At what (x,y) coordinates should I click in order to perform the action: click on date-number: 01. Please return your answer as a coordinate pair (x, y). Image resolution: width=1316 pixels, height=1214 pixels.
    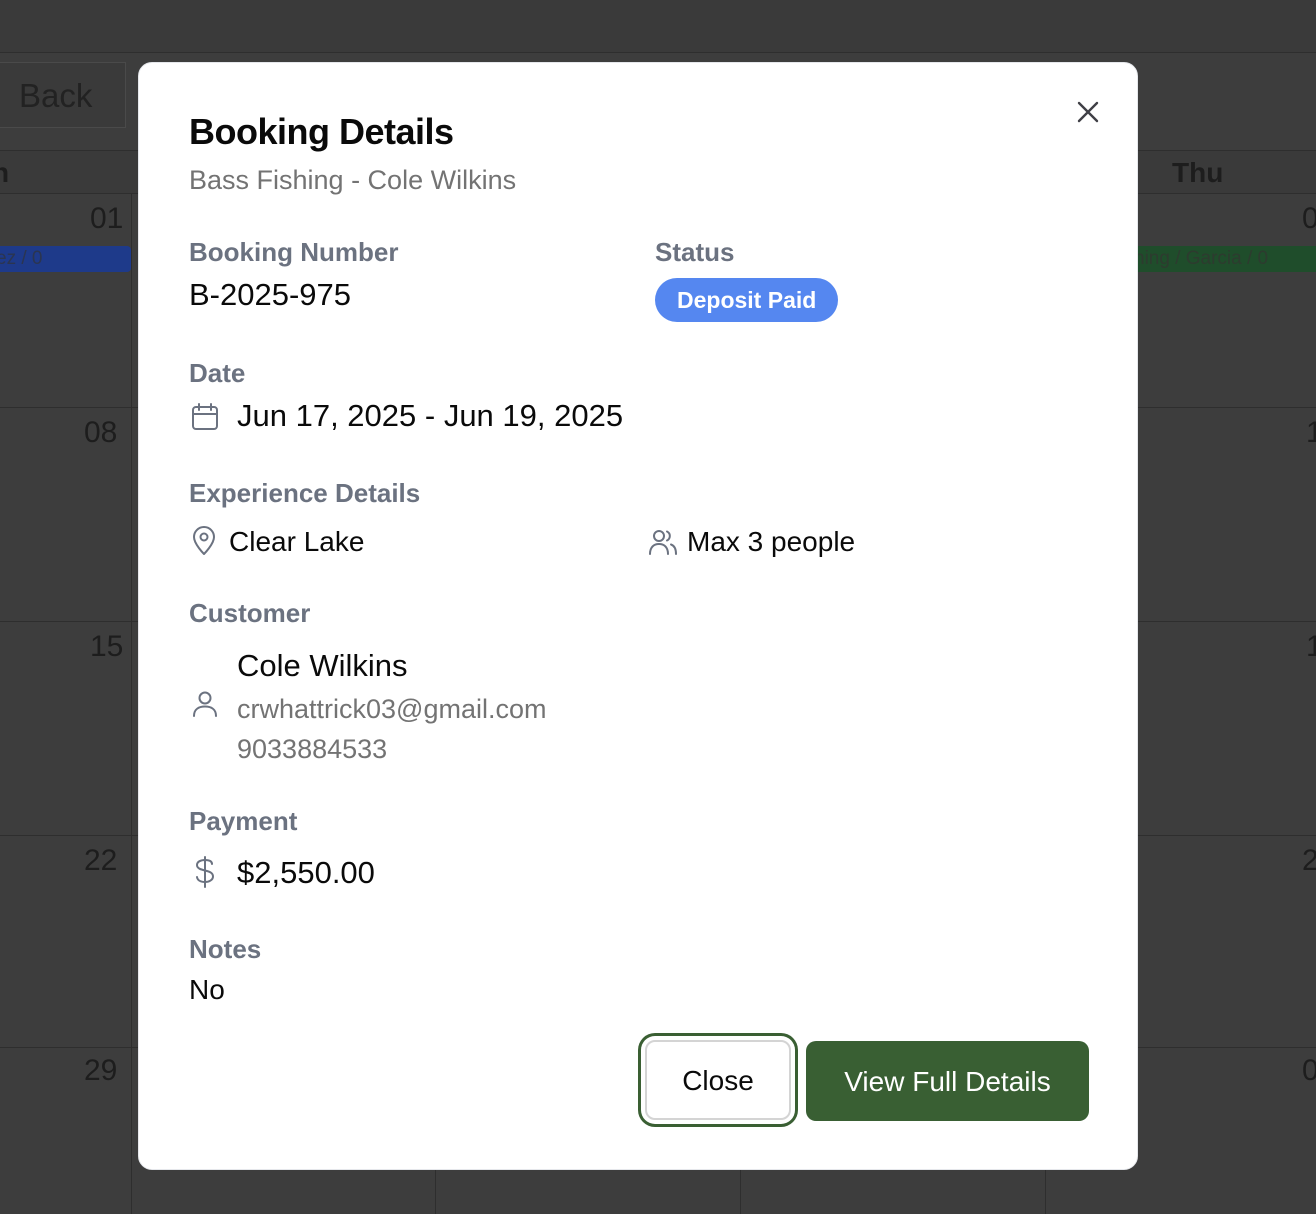
    Looking at the image, I should click on (107, 218).